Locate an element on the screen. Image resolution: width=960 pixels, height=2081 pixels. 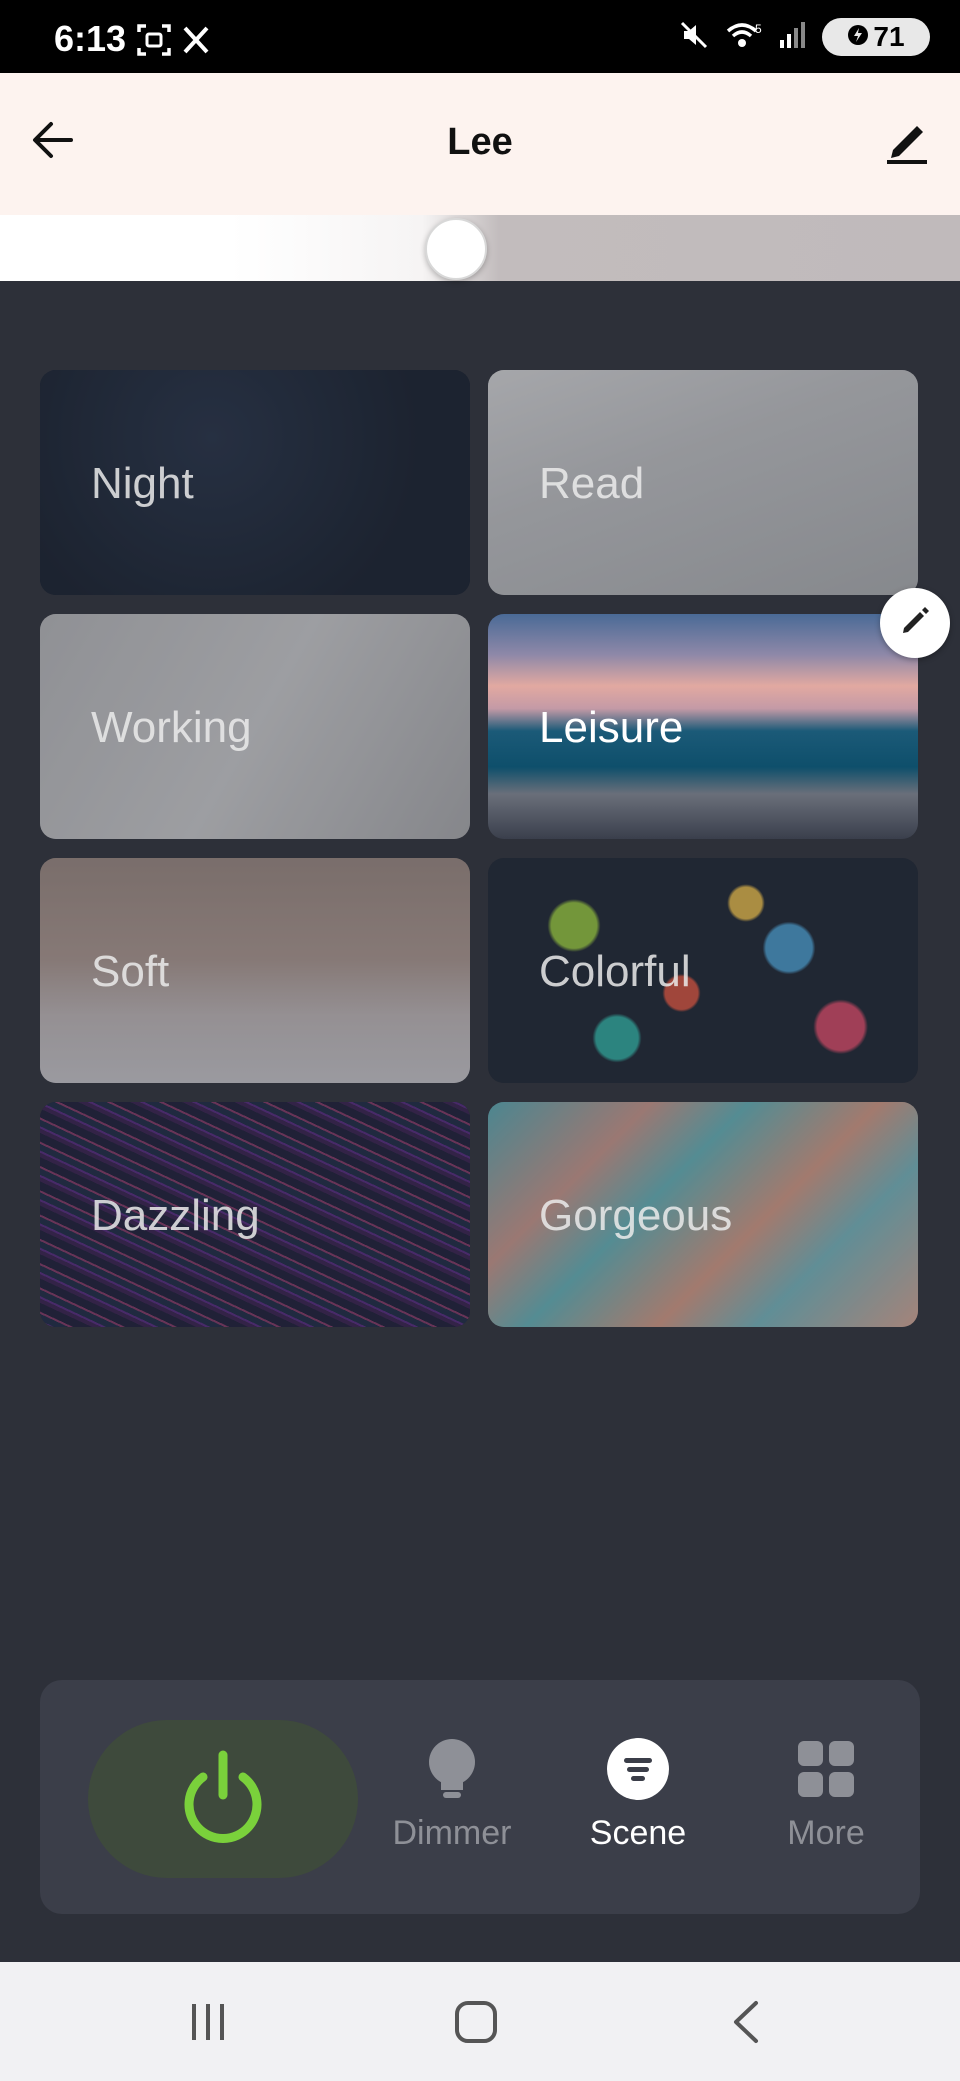
screenshot-icon is located at coordinates (154, 42).